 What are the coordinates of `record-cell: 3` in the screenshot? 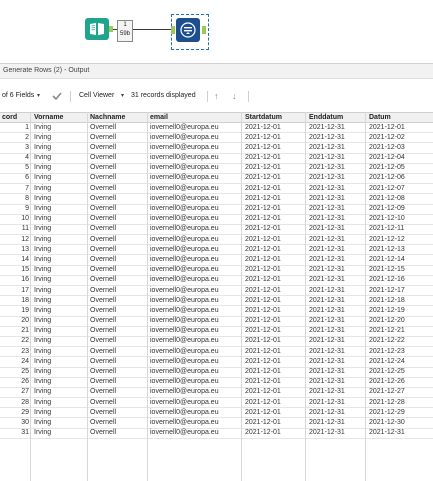 It's located at (27, 147).